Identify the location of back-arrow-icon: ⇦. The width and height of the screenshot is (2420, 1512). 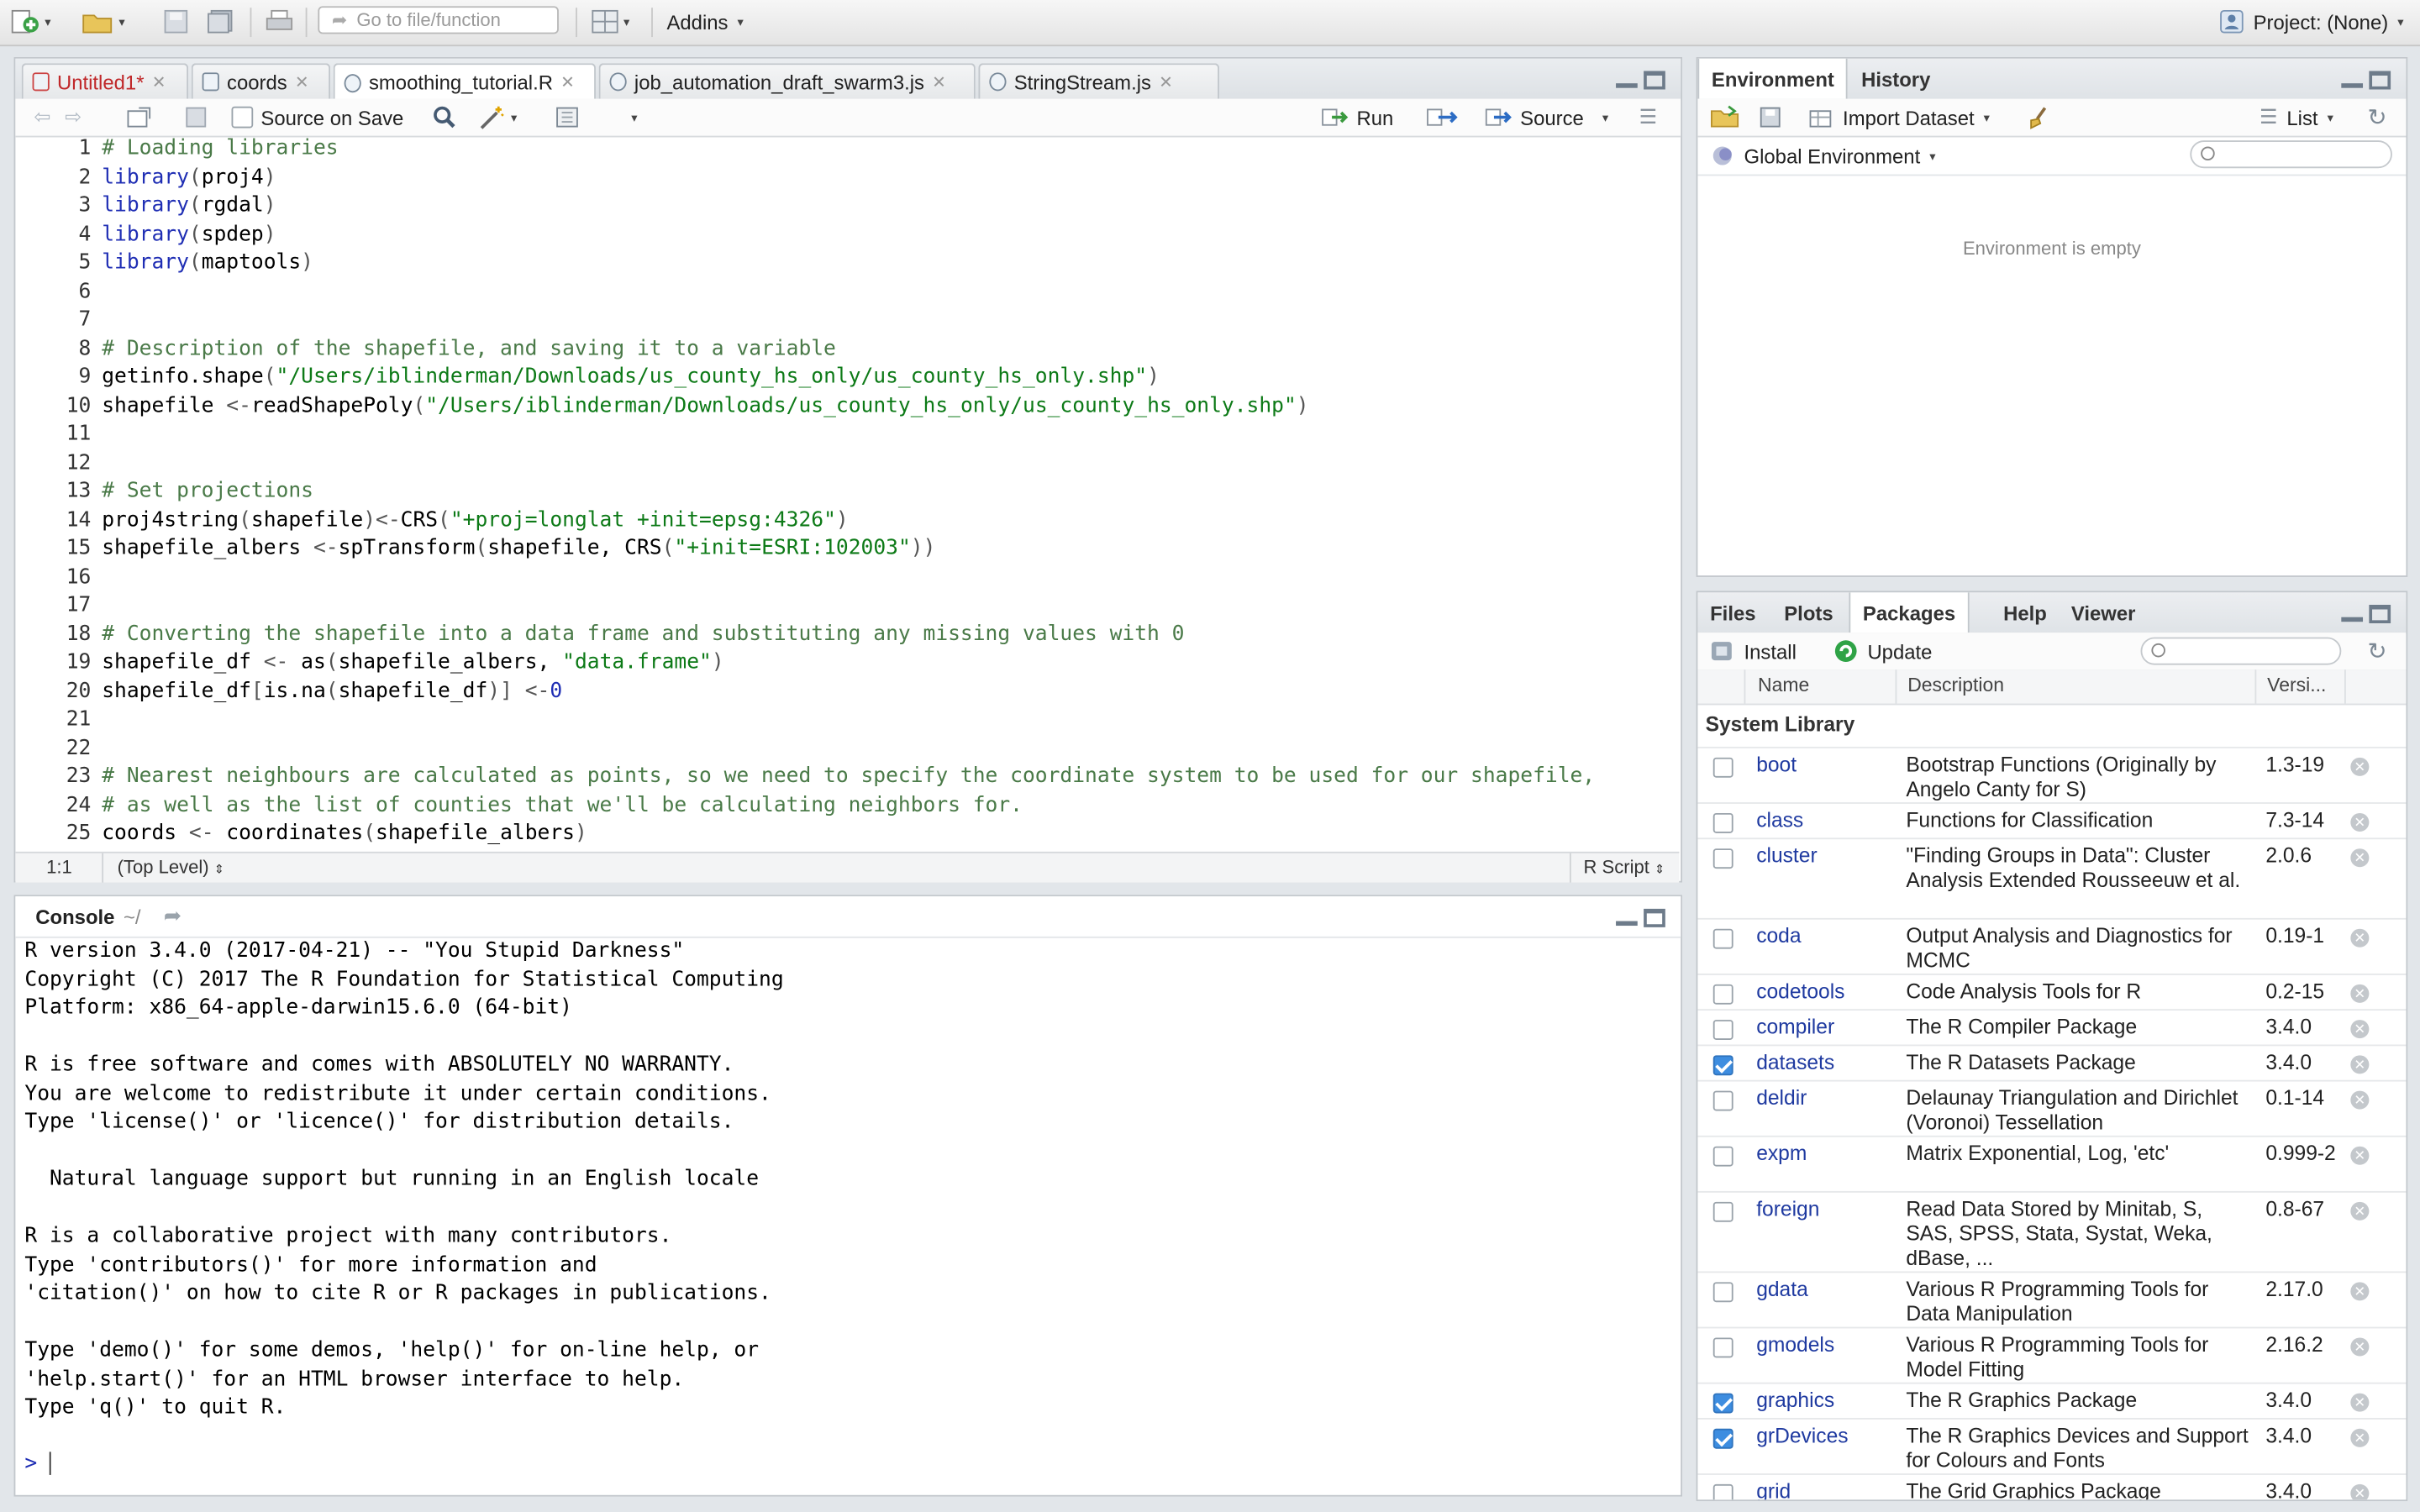
(42, 117).